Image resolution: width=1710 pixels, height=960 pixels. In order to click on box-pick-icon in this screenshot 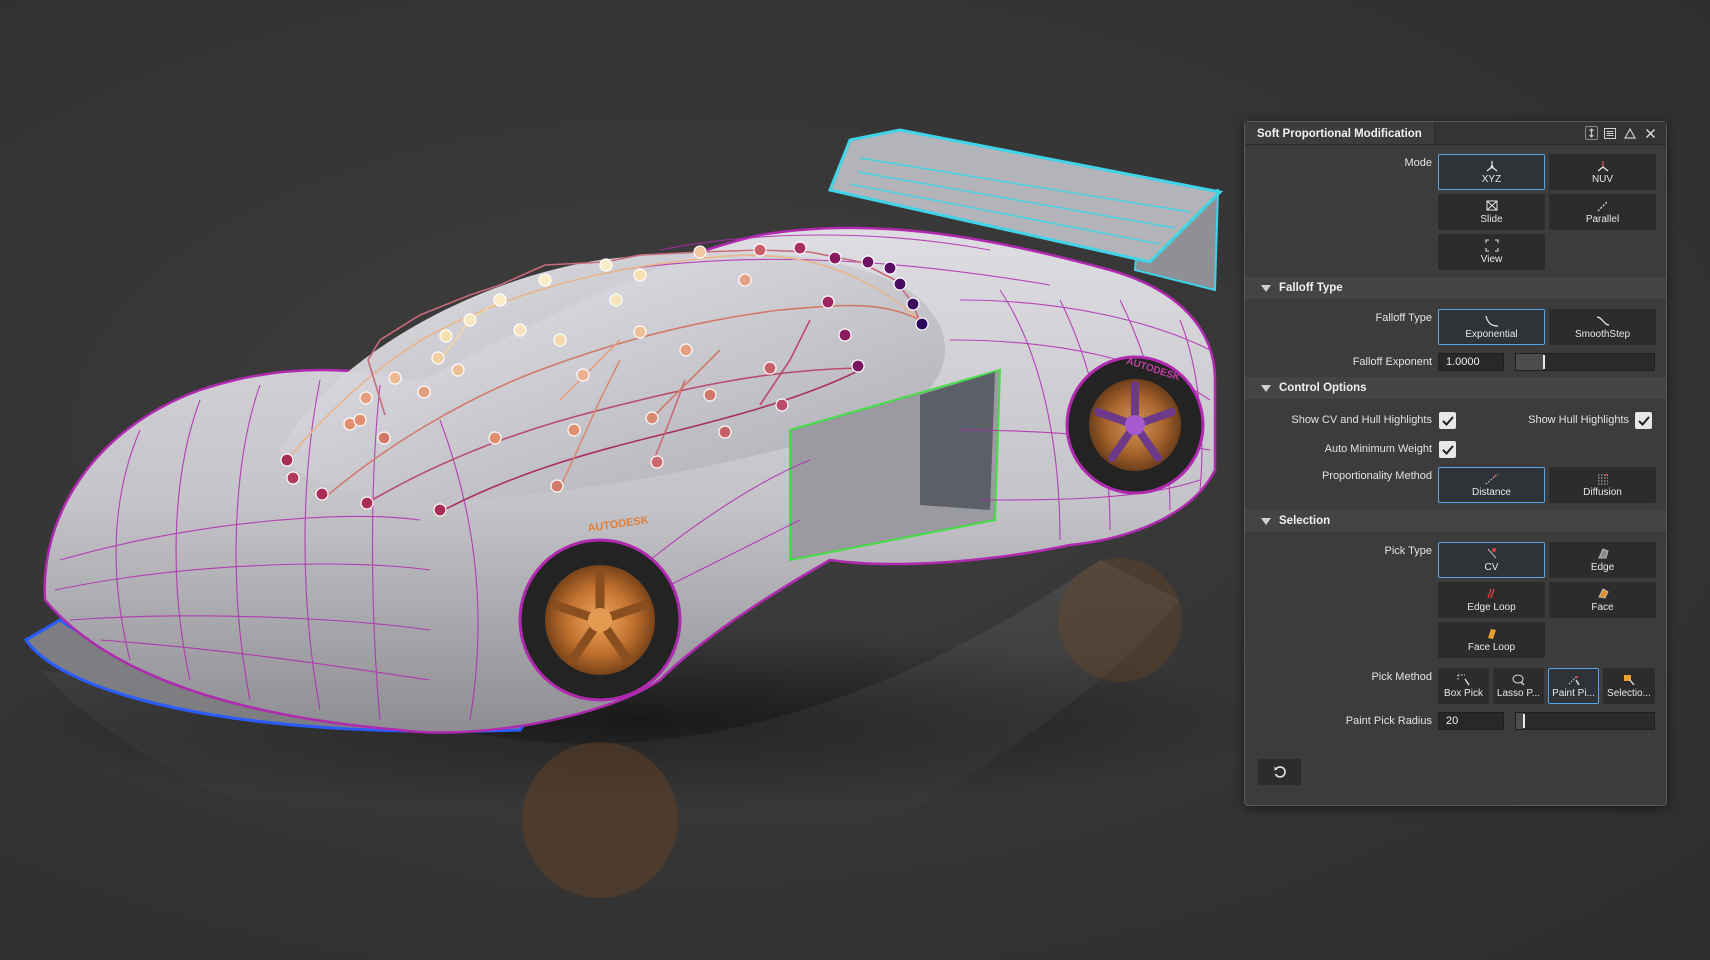, I will do `click(1463, 680)`.